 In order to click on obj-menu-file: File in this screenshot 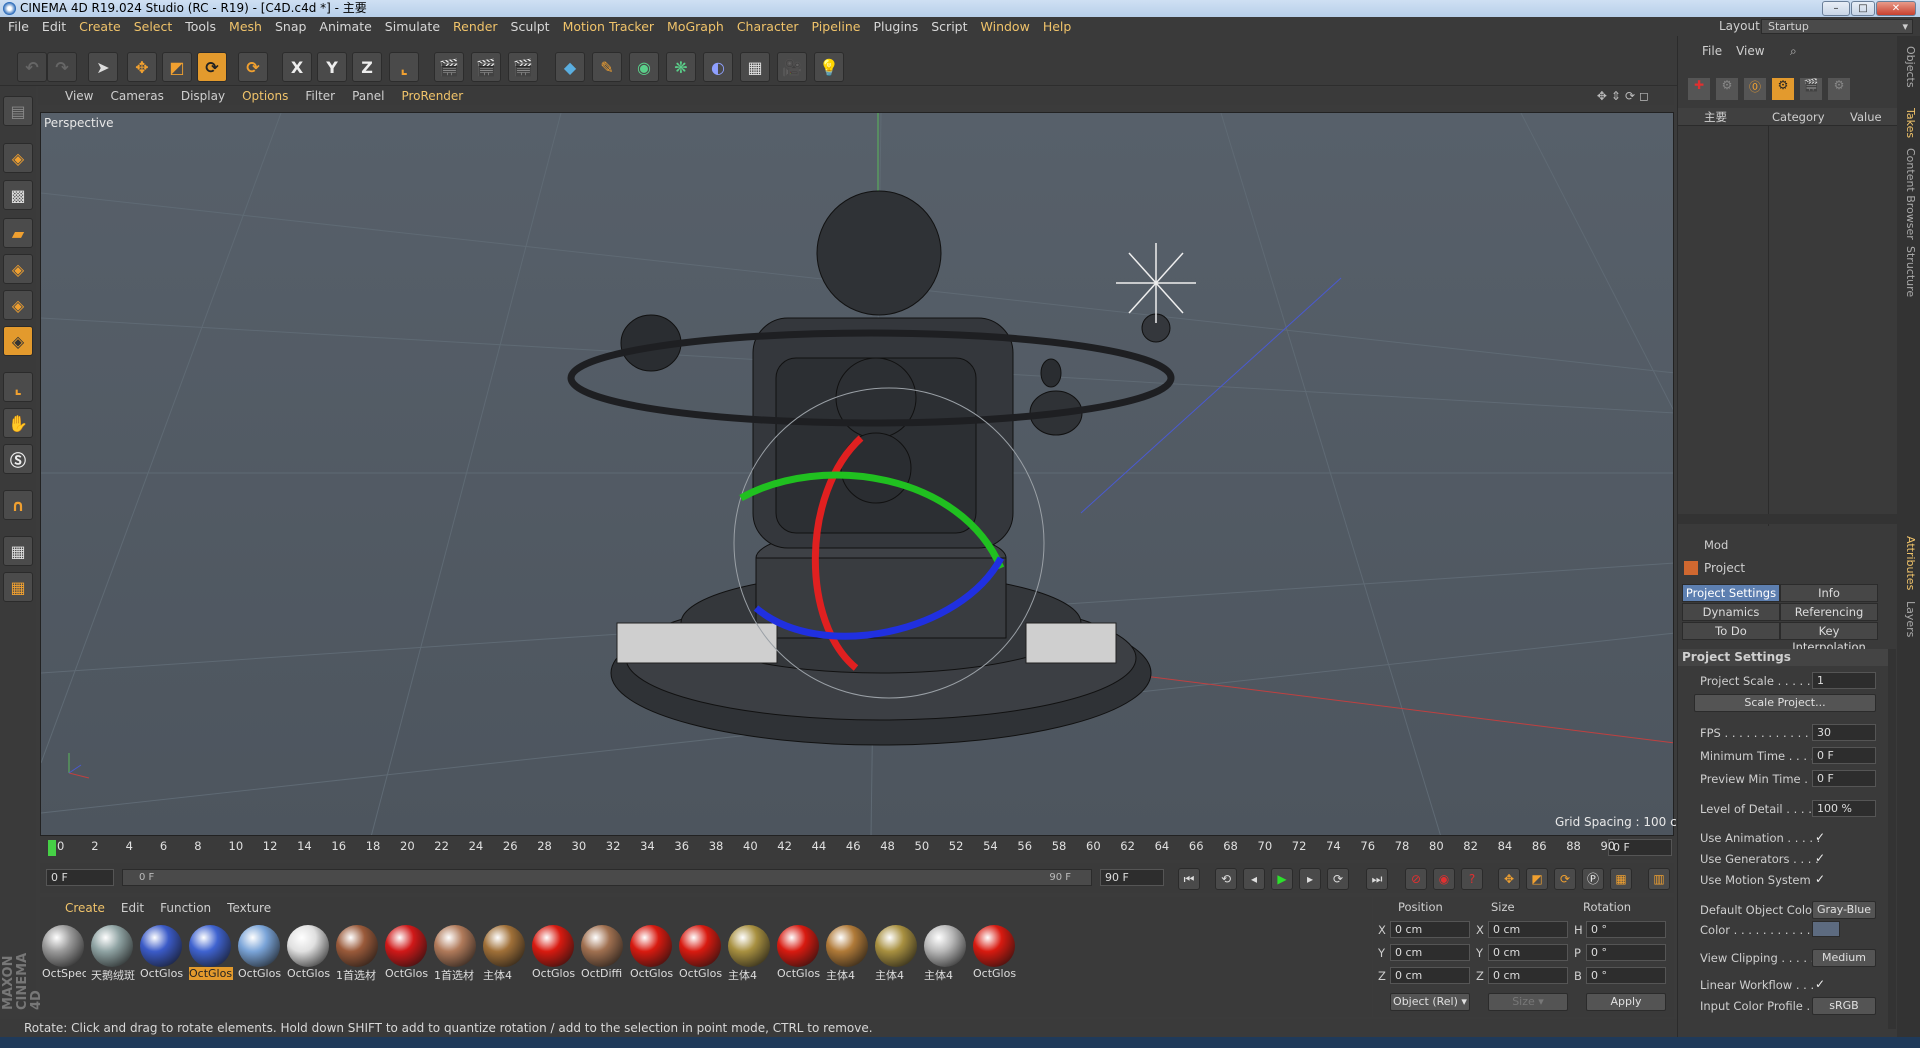, I will do `click(1712, 51)`.